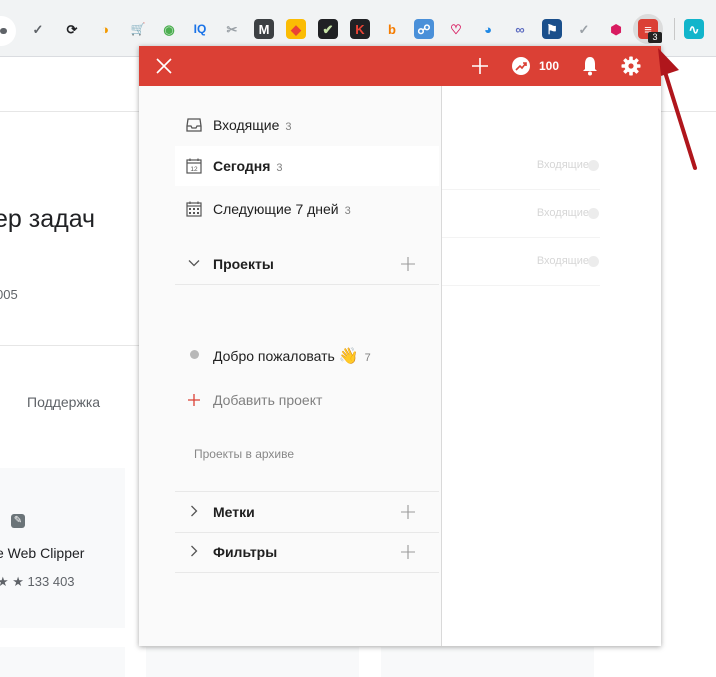 The height and width of the screenshot is (677, 716). I want to click on project-label: Добро пожаловать 👋 7, so click(292, 356).